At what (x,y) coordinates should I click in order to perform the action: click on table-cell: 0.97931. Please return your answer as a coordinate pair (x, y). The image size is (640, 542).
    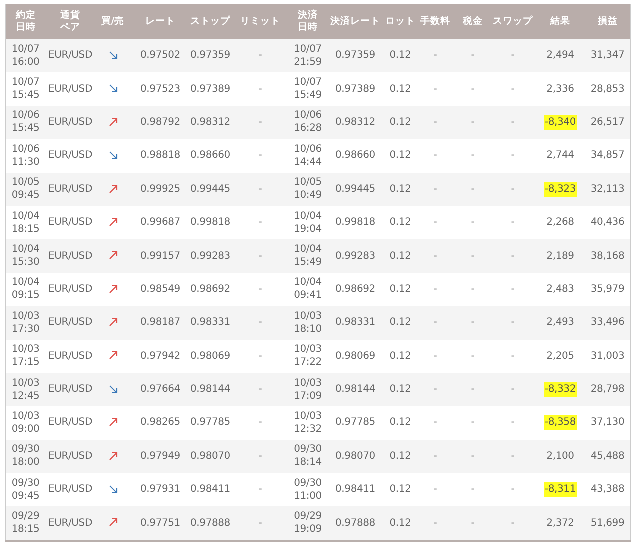
    Looking at the image, I should click on (160, 489).